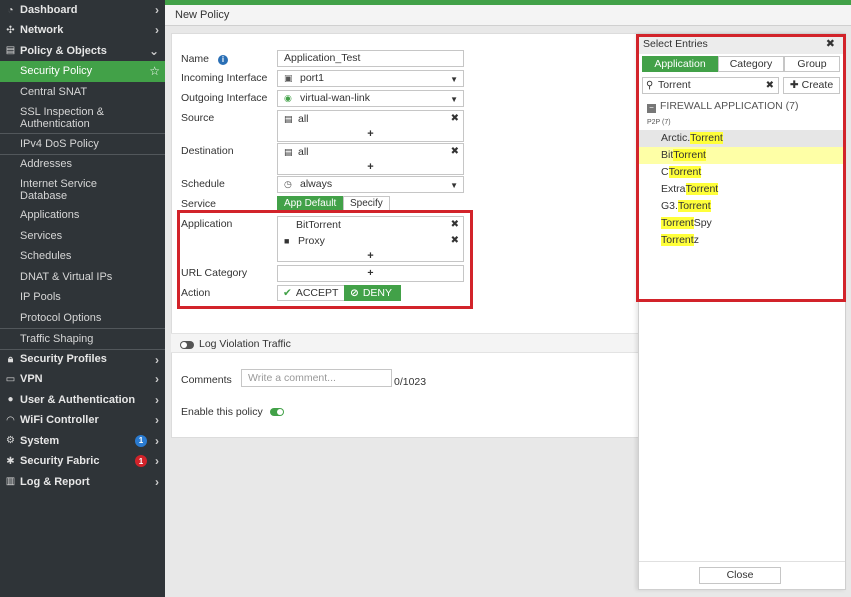  I want to click on incoming-interface-select: ▣ port1 ▼, so click(370, 78).